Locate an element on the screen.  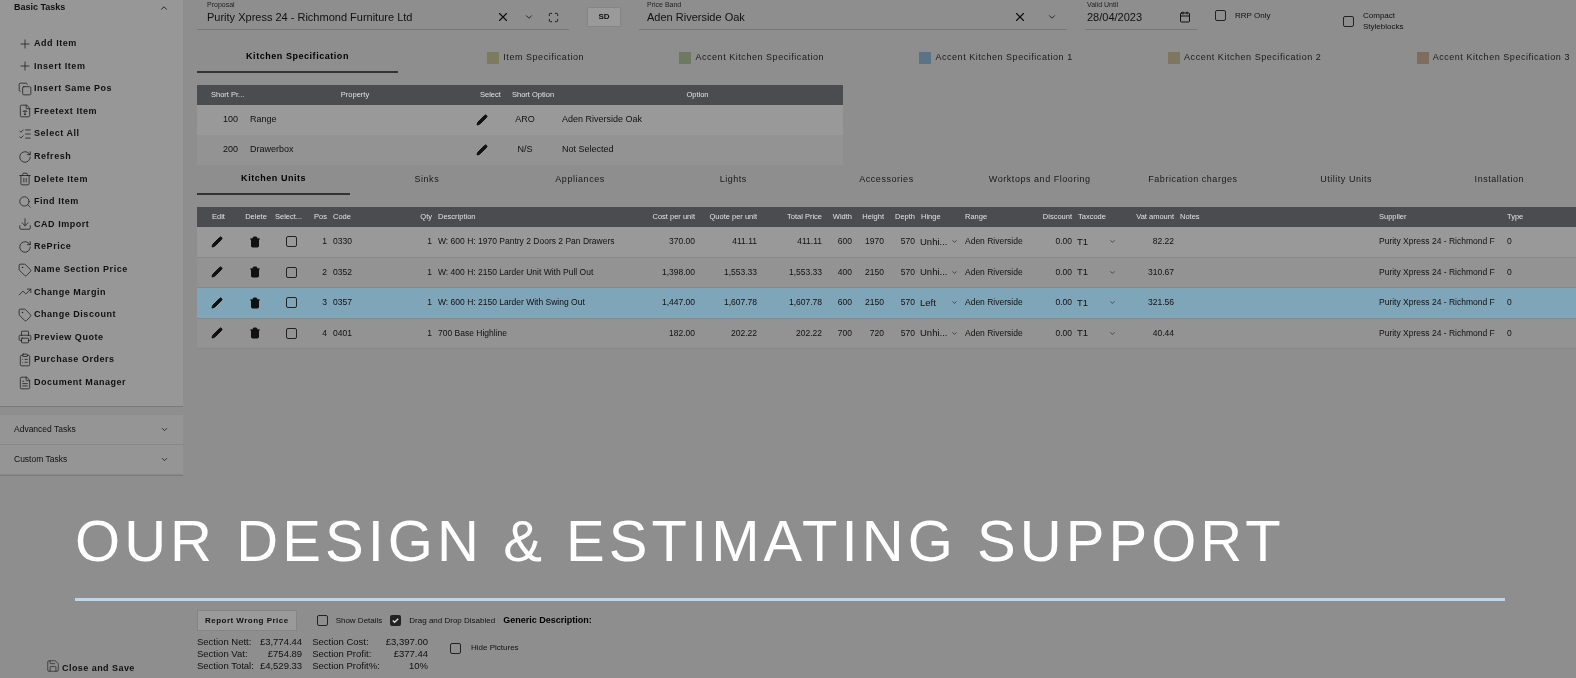
dropdown-value: Left is located at coordinates (928, 302).